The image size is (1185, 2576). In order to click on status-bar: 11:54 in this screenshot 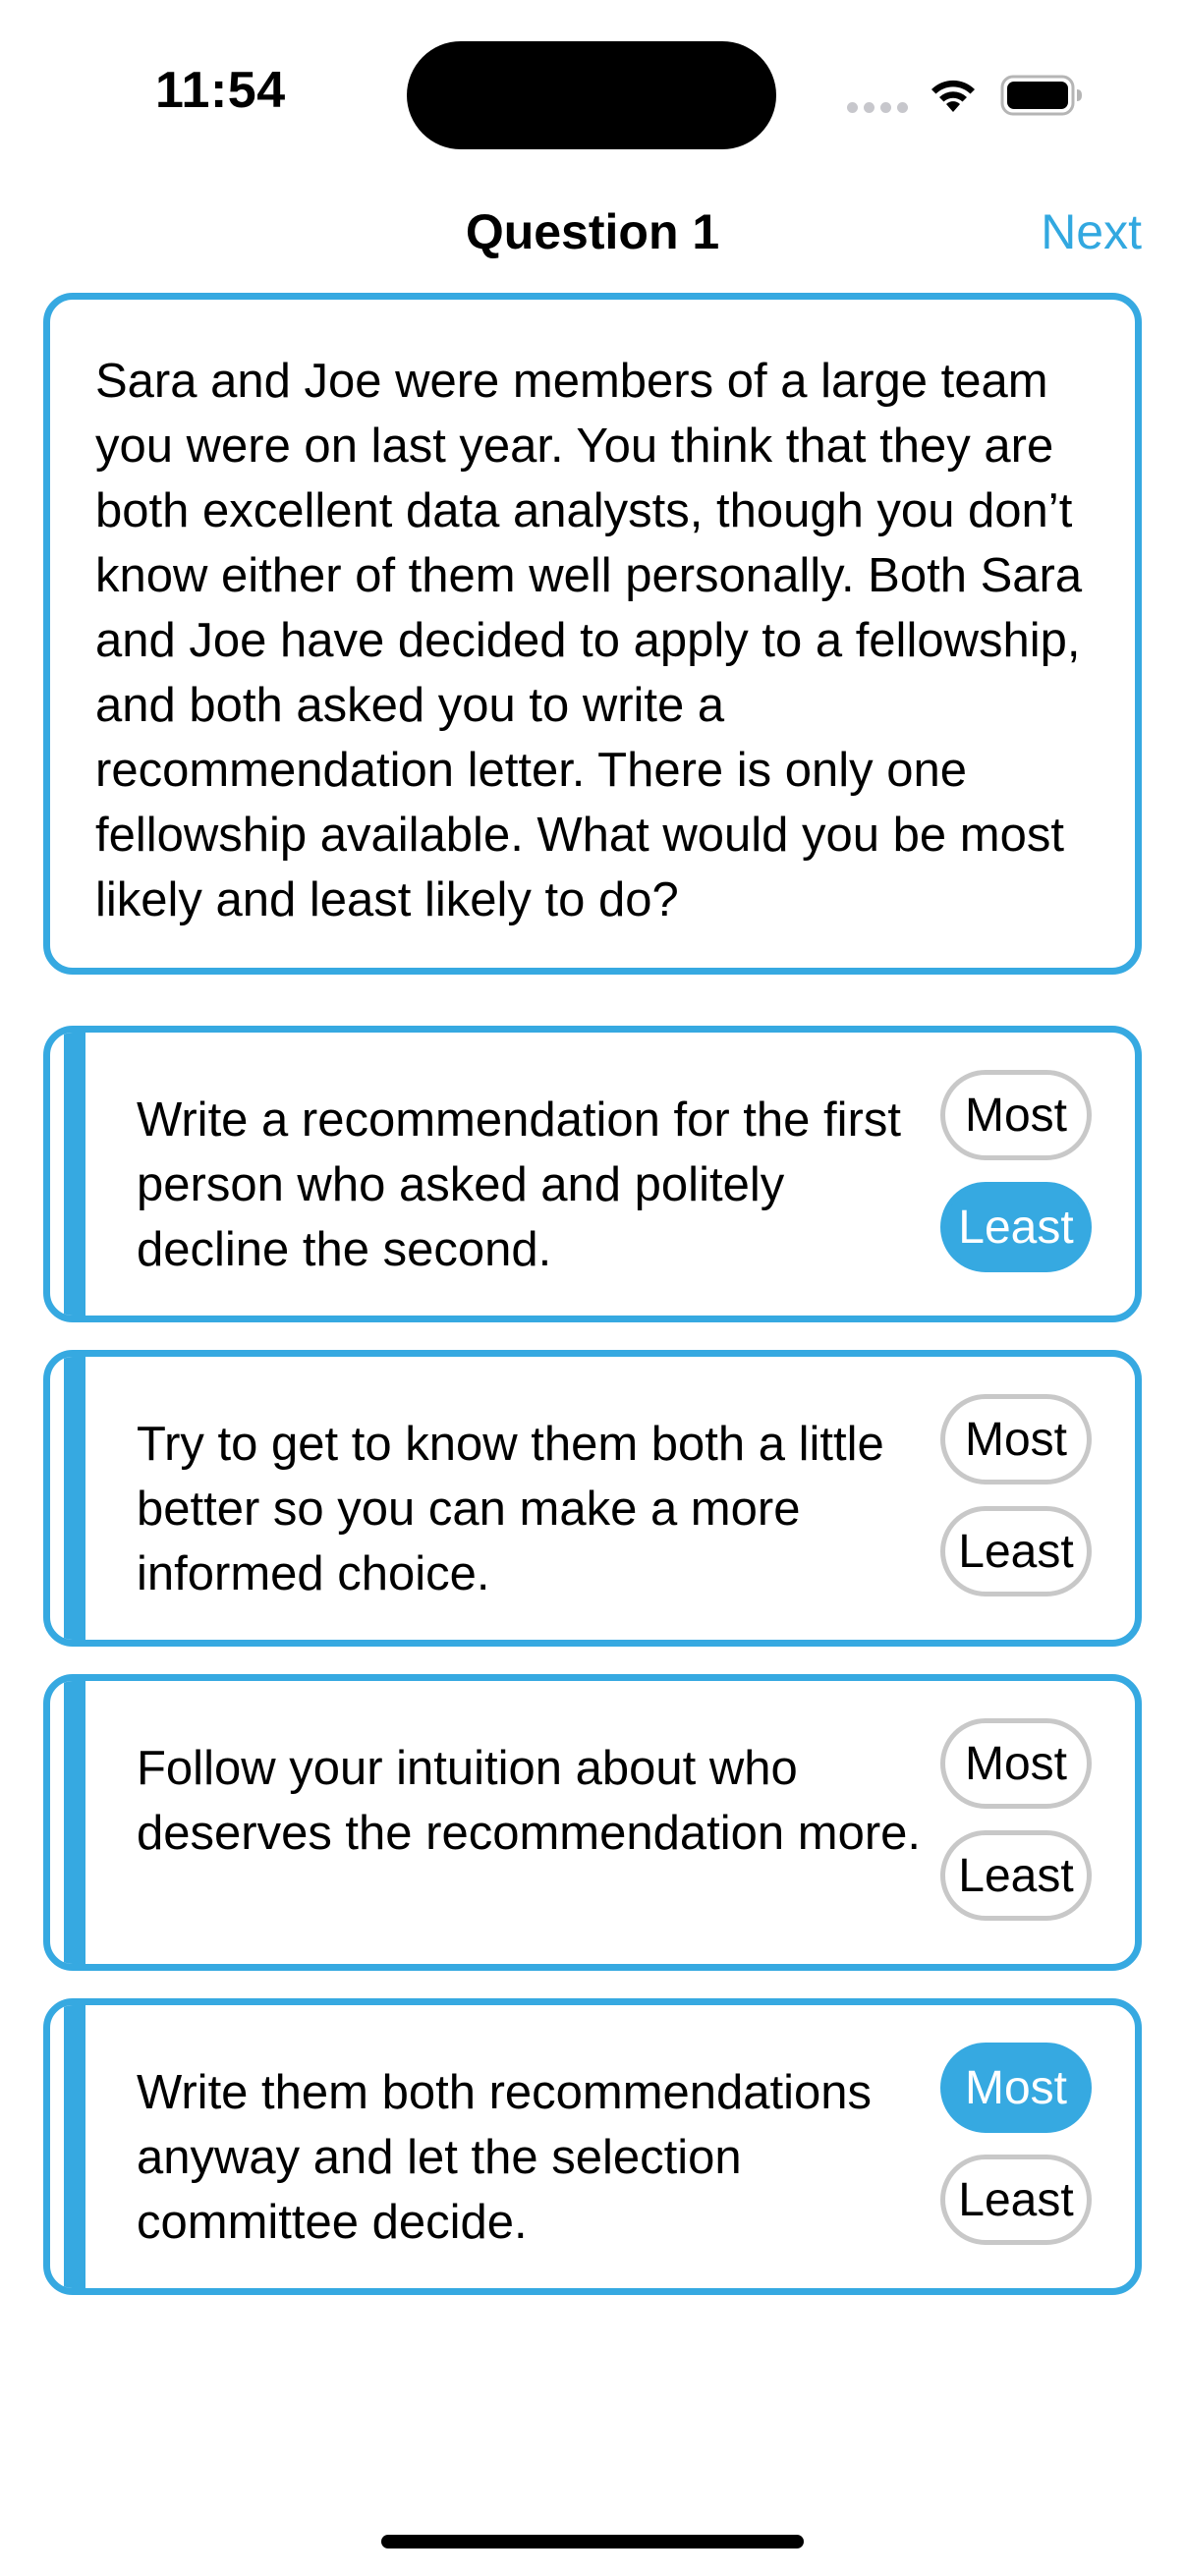, I will do `click(592, 93)`.